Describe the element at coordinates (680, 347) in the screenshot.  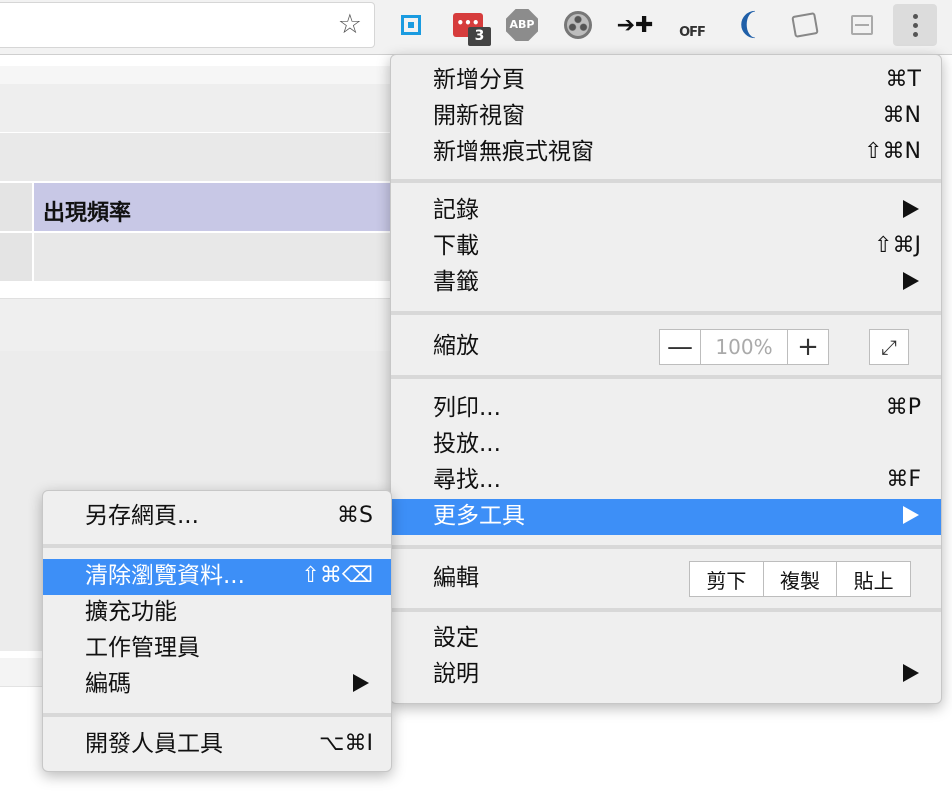
I see `zoom-out-button: —` at that location.